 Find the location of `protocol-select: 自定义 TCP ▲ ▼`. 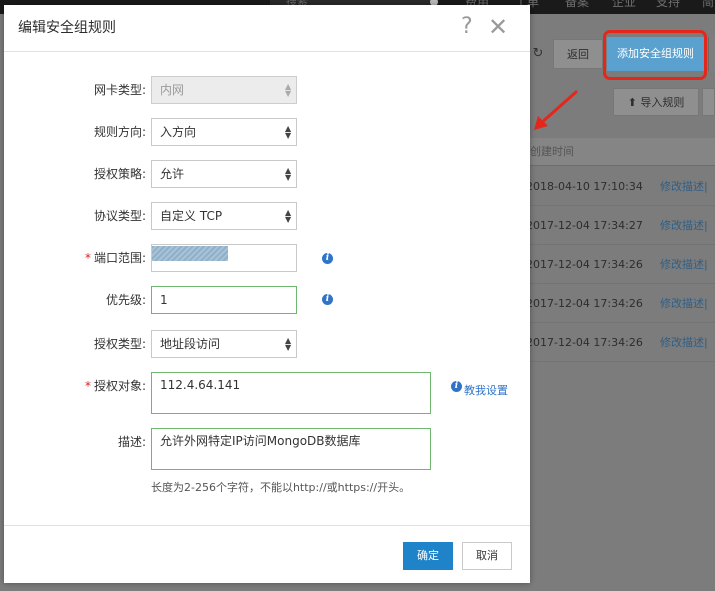

protocol-select: 自定义 TCP ▲ ▼ is located at coordinates (224, 216).